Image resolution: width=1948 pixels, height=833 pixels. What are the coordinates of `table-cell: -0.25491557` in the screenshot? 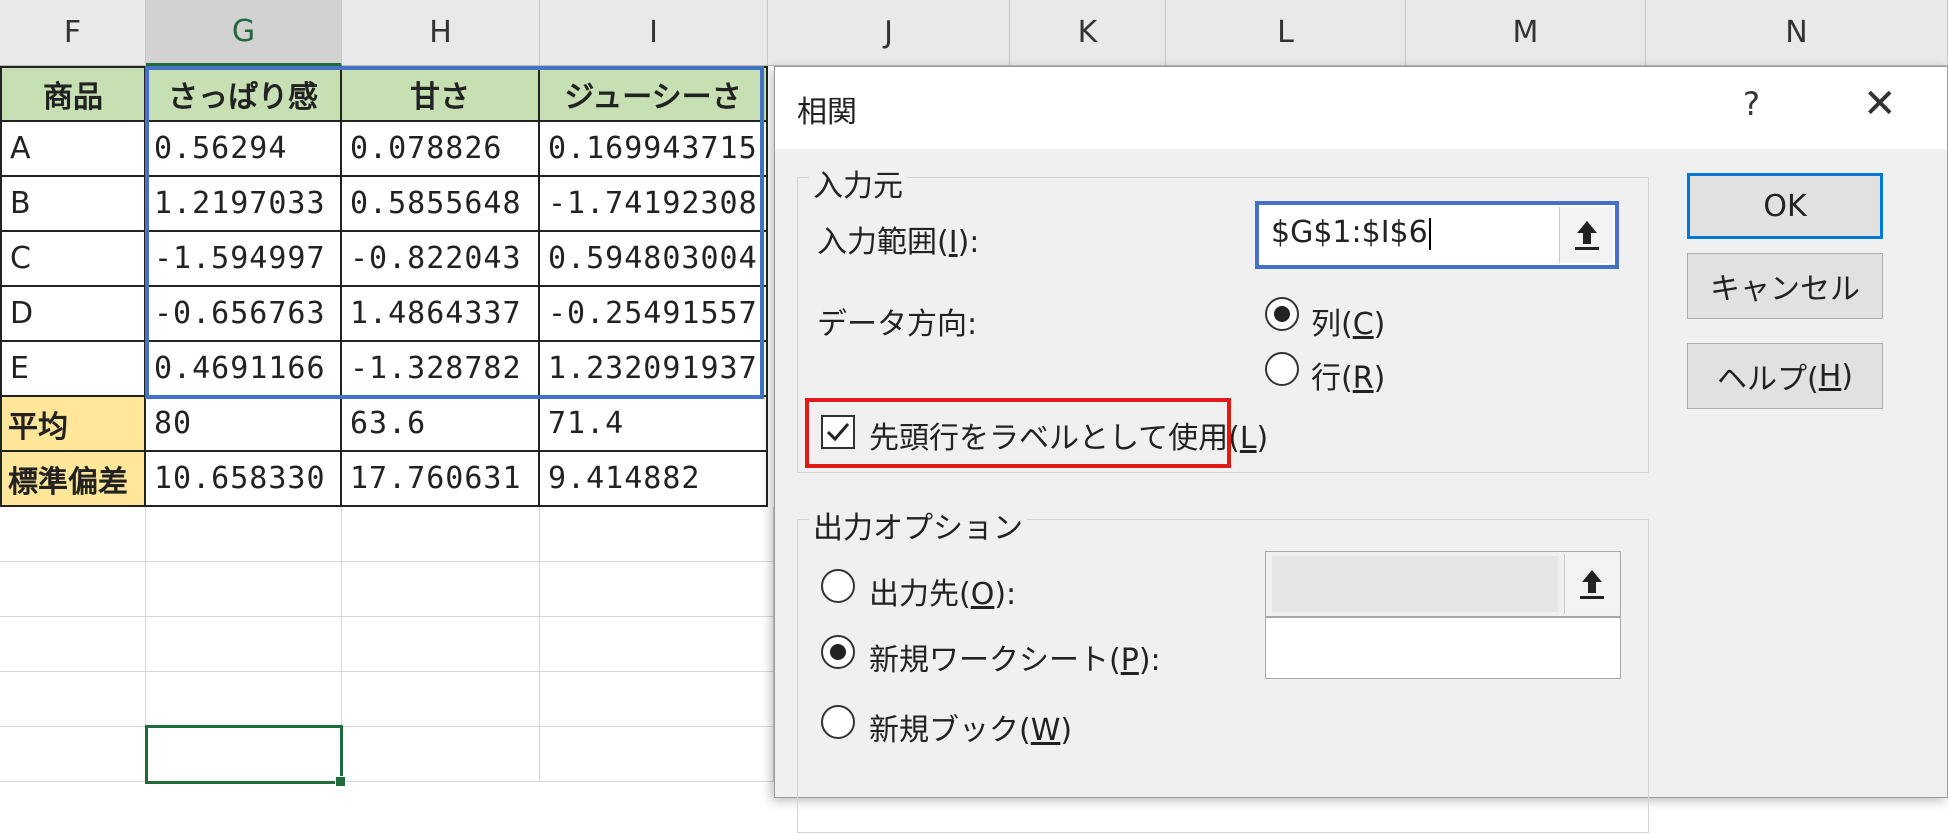 It's located at (654, 314).